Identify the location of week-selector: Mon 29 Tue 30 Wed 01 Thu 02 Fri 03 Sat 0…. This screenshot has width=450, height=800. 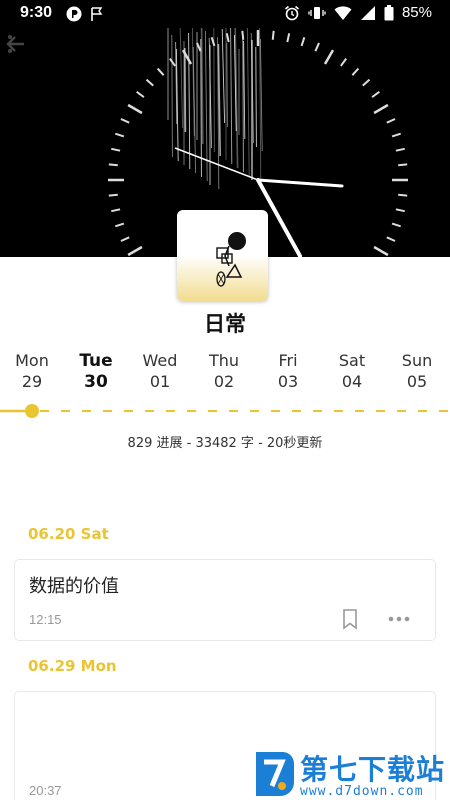
(225, 375).